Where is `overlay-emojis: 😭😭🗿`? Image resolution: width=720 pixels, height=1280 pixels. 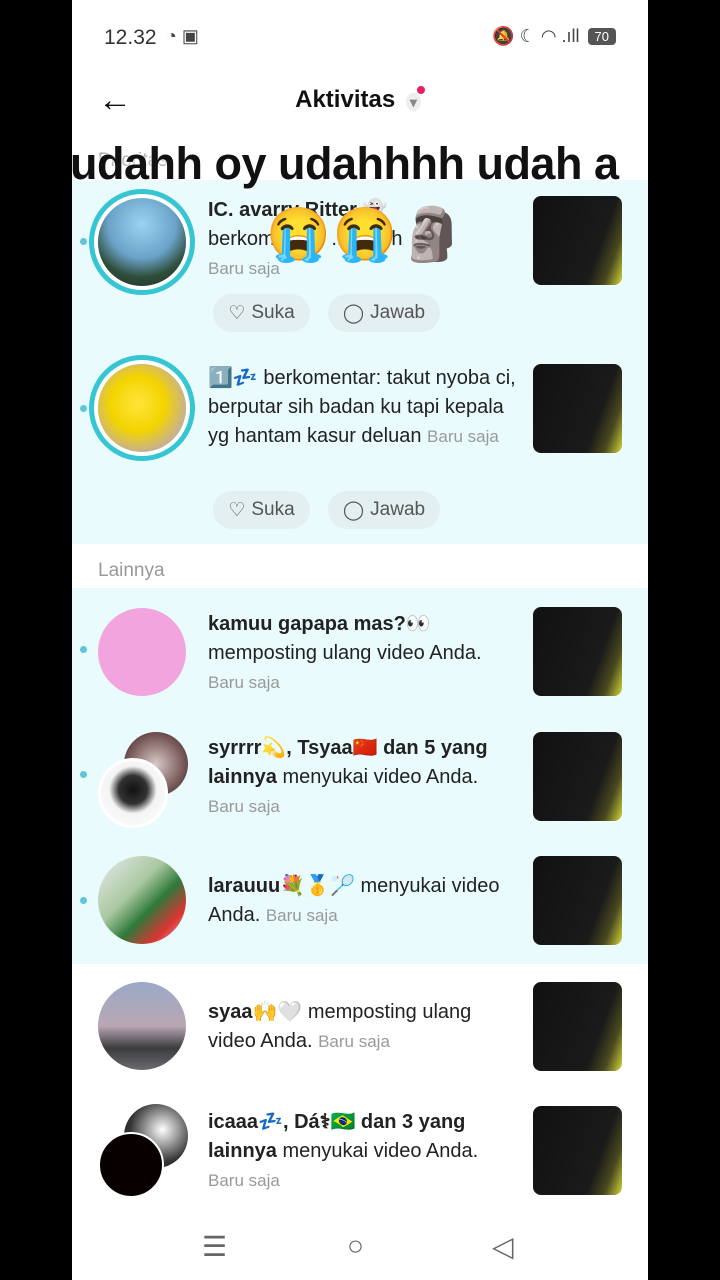
overlay-emojis: 😭😭🗿 is located at coordinates (366, 235).